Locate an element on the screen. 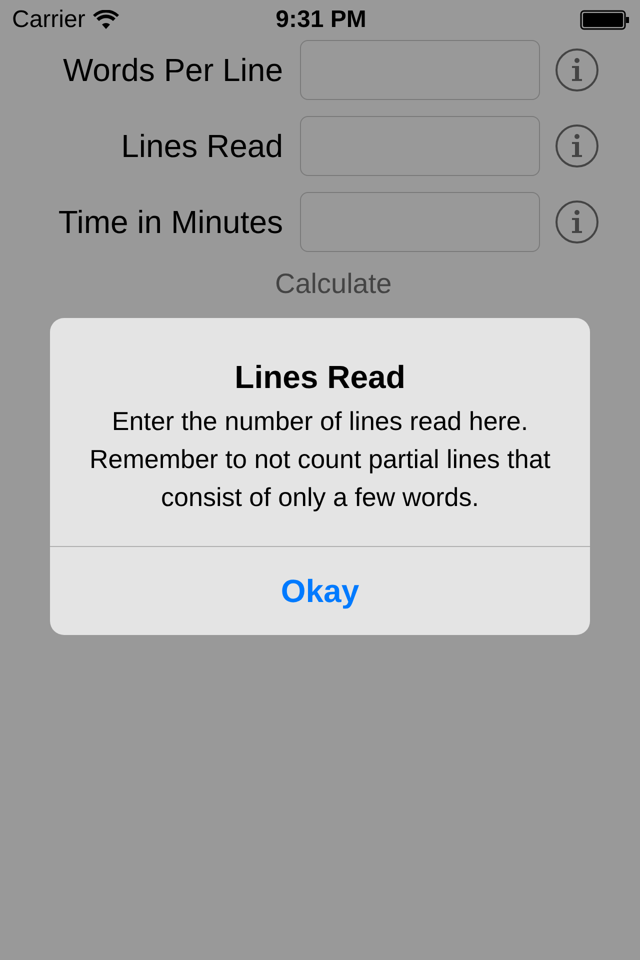 This screenshot has width=640, height=960. clock-time: 9:31 PM is located at coordinates (321, 20).